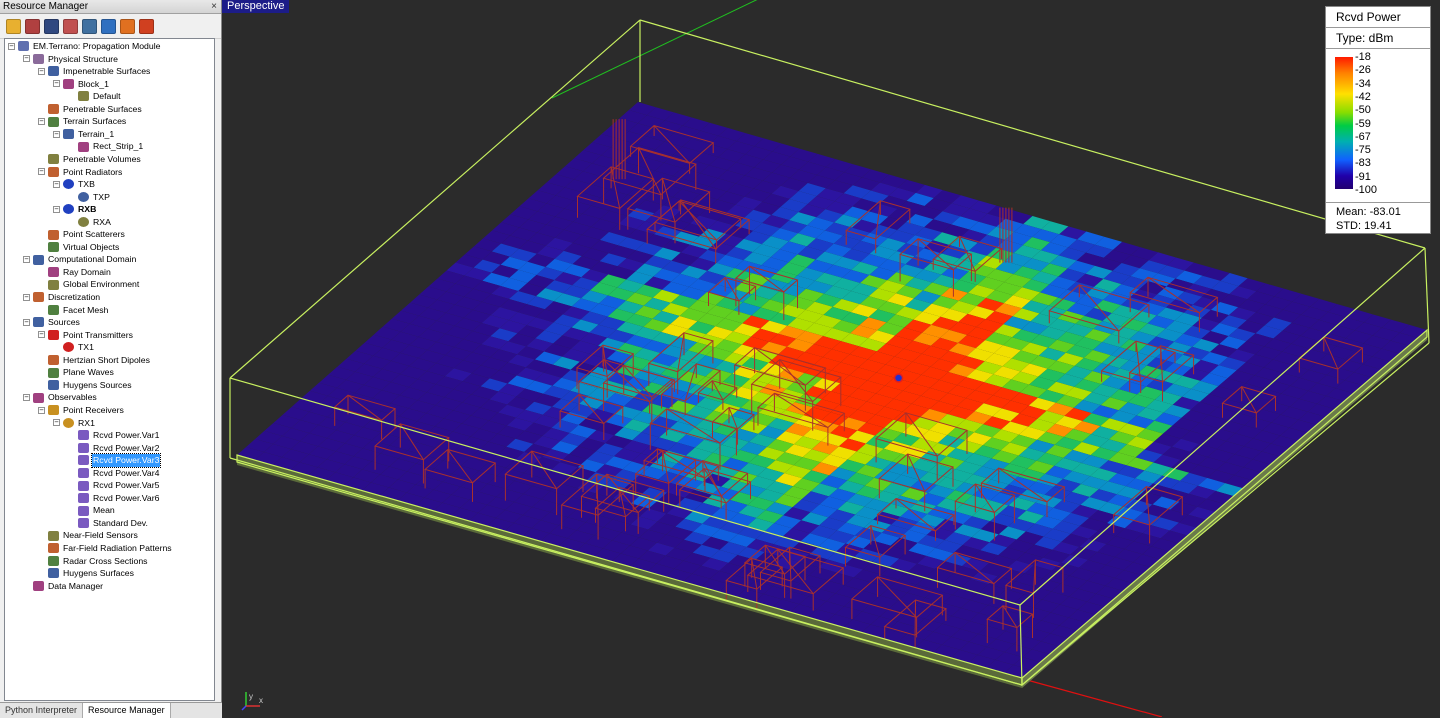 This screenshot has height=718, width=1440. Describe the element at coordinates (126, 473) in the screenshot. I see `tree-item-label: Rcvd Power.Var4` at that location.